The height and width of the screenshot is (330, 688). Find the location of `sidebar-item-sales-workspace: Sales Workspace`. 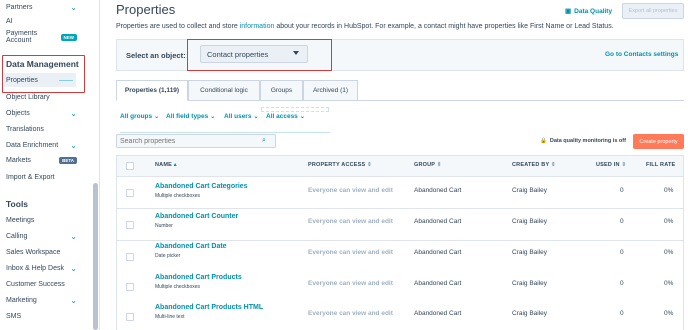

sidebar-item-sales-workspace: Sales Workspace is located at coordinates (49, 252).